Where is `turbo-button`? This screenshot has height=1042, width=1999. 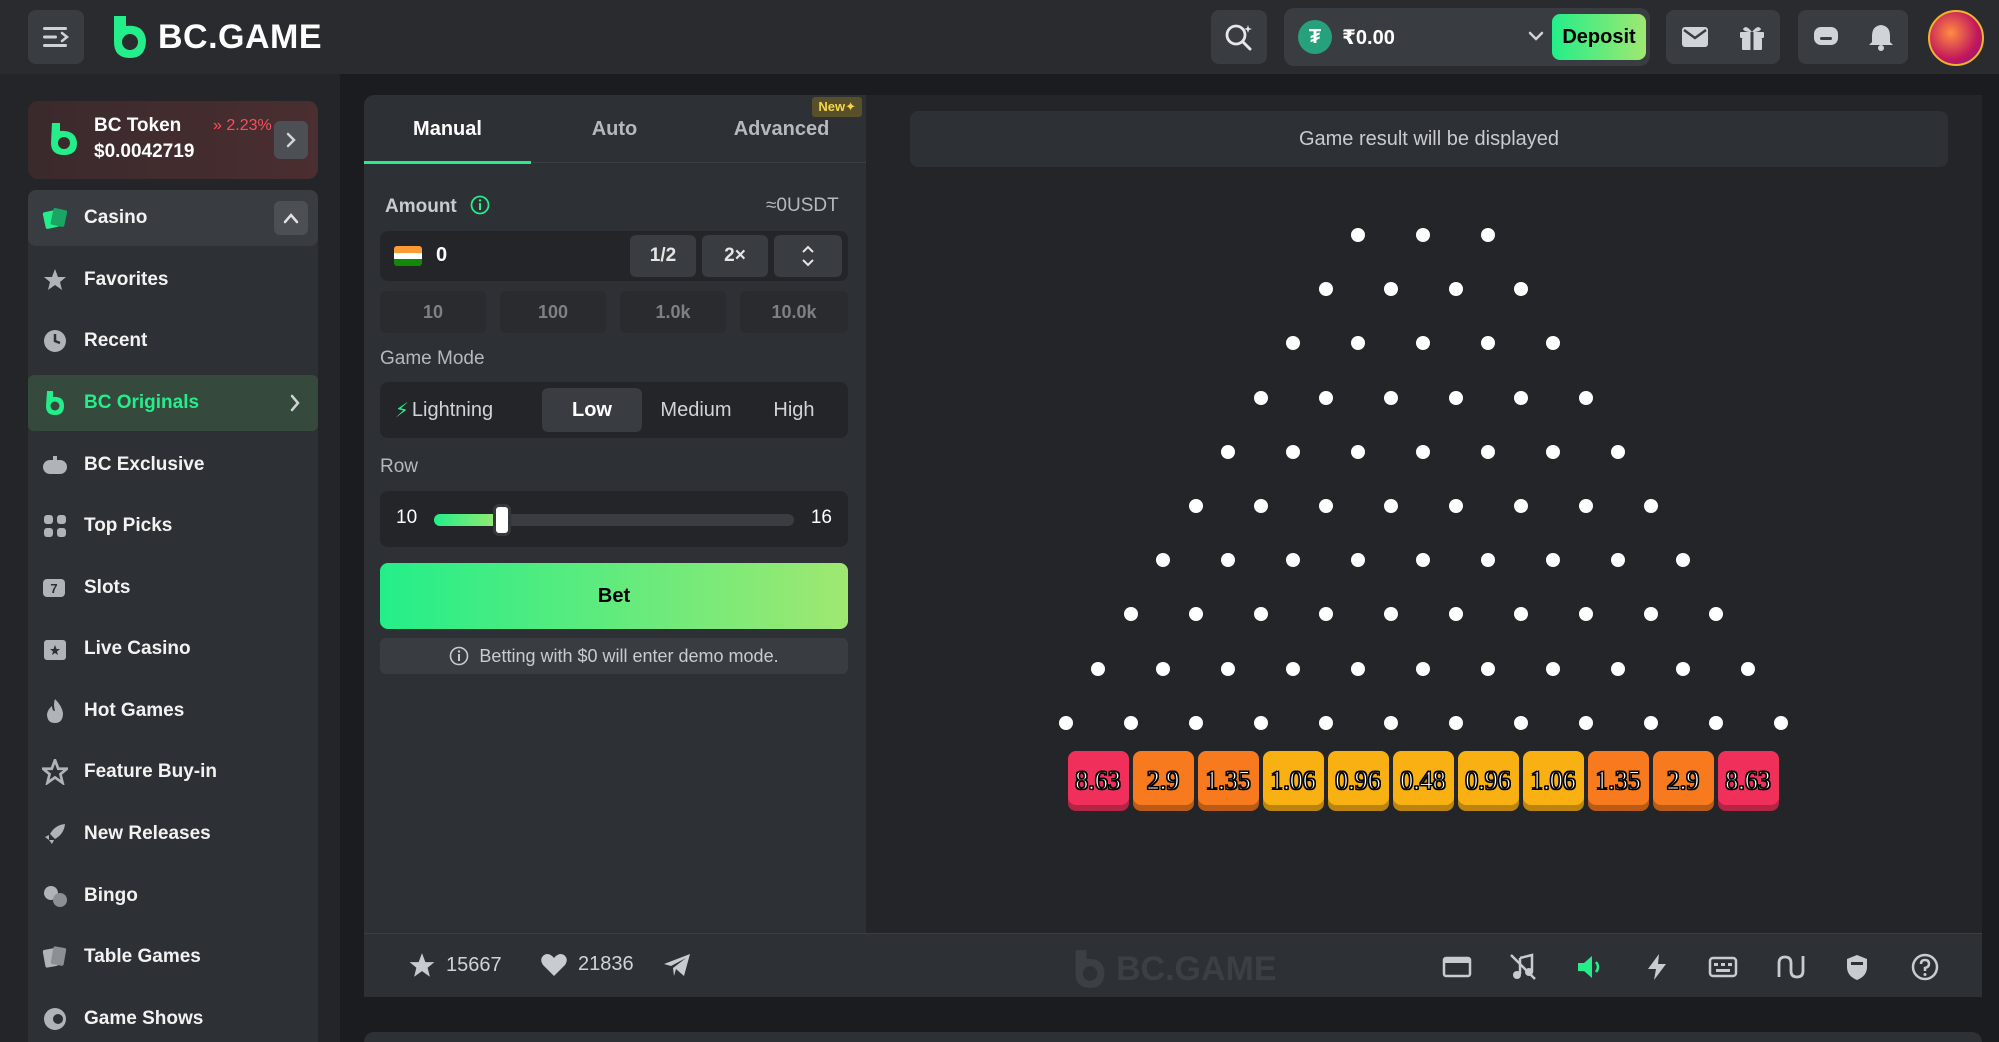
turbo-button is located at coordinates (1657, 967).